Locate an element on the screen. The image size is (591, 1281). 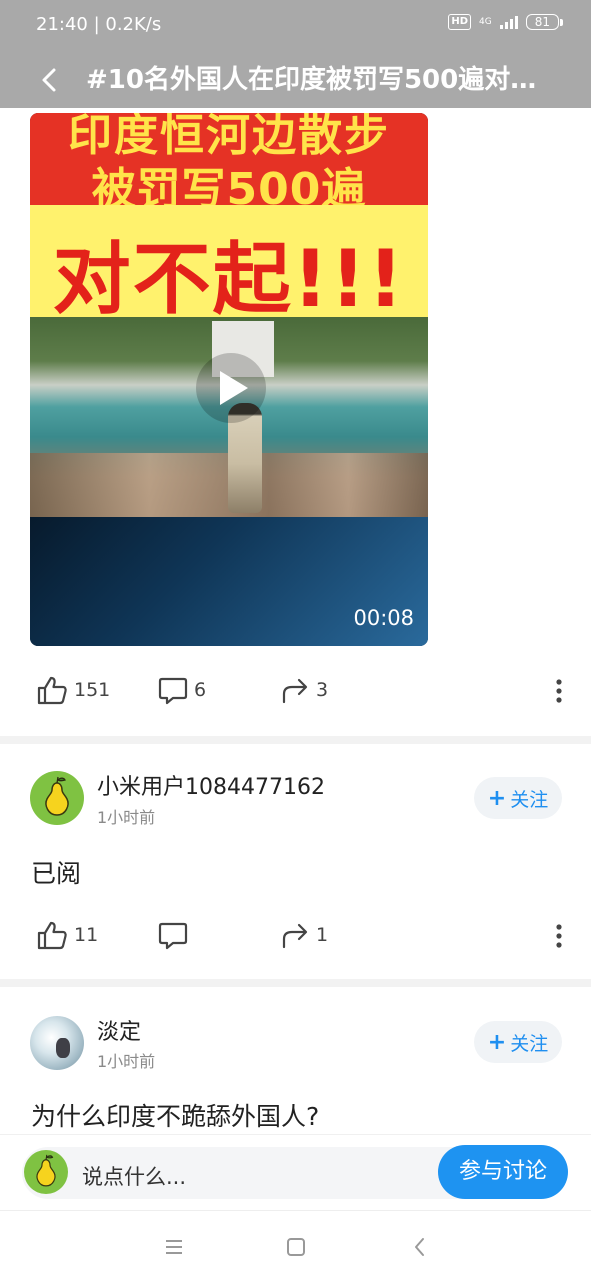
comment-button: 6 is located at coordinates (182, 690).